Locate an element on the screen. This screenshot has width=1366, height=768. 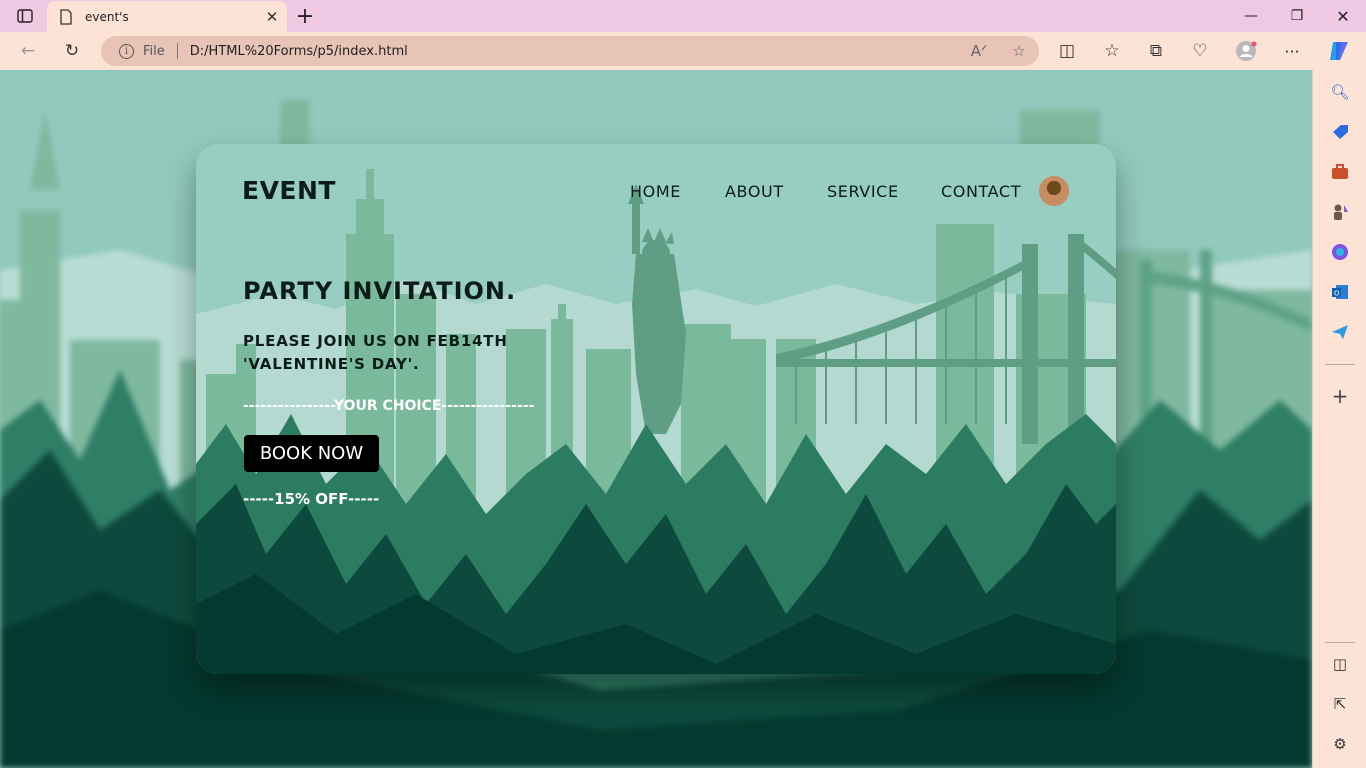
address-separator is located at coordinates (177, 51).